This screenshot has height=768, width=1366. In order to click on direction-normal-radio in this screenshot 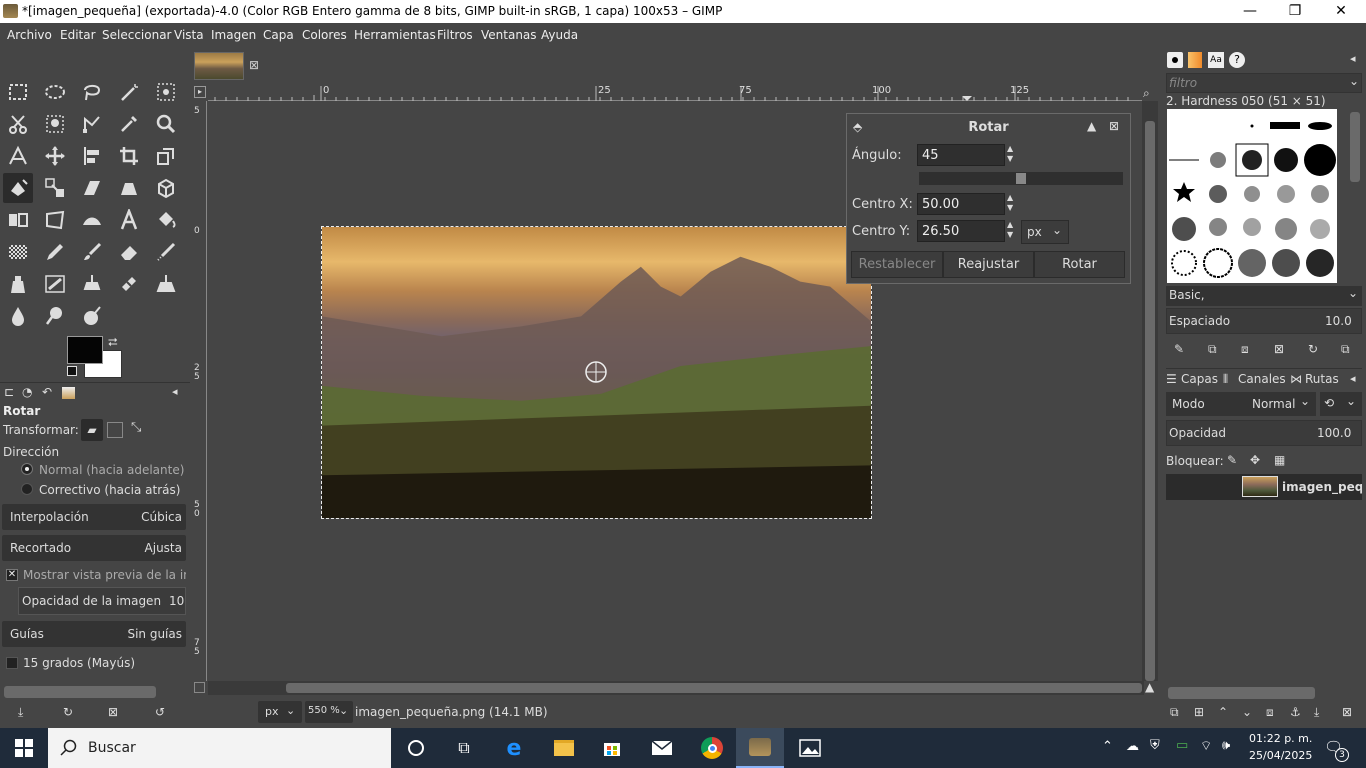, I will do `click(27, 469)`.